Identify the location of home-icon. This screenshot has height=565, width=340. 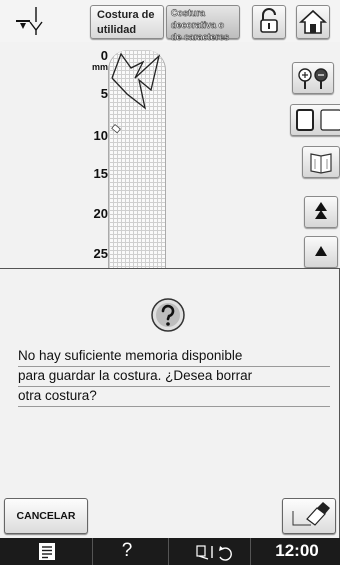
(313, 21).